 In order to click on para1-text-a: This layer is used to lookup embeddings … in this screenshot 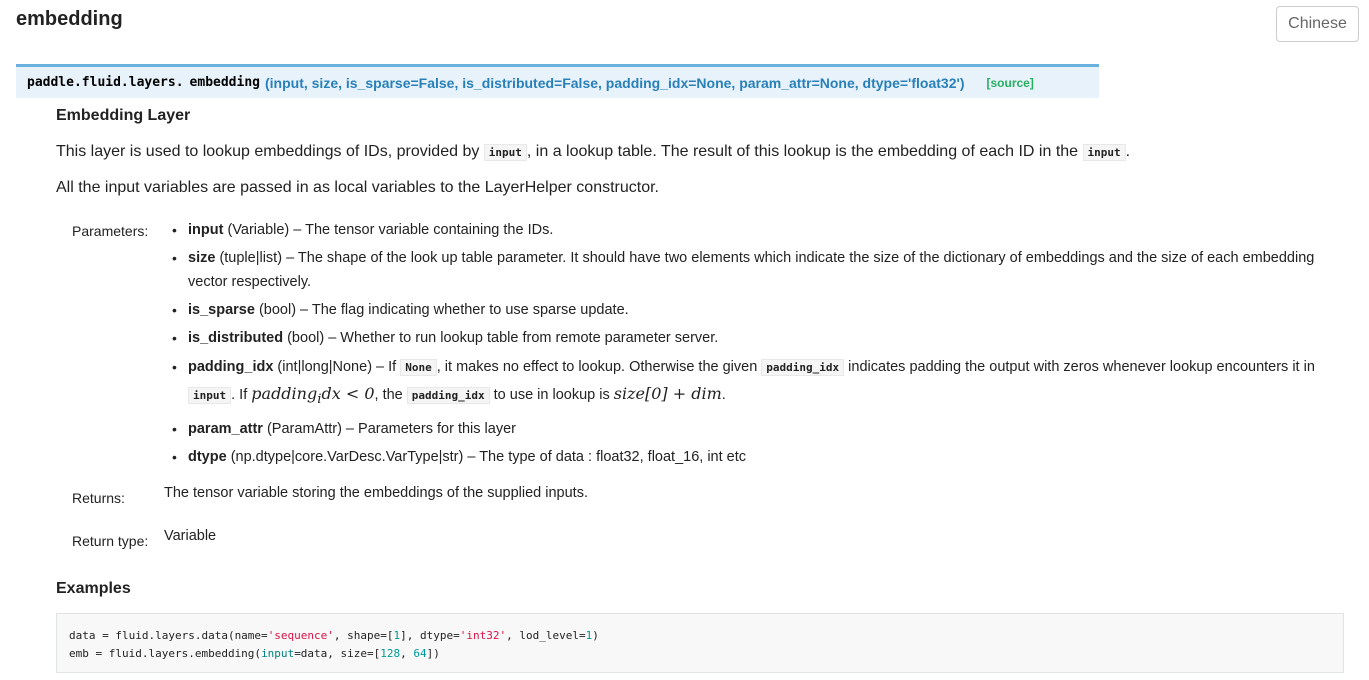, I will do `click(270, 151)`.